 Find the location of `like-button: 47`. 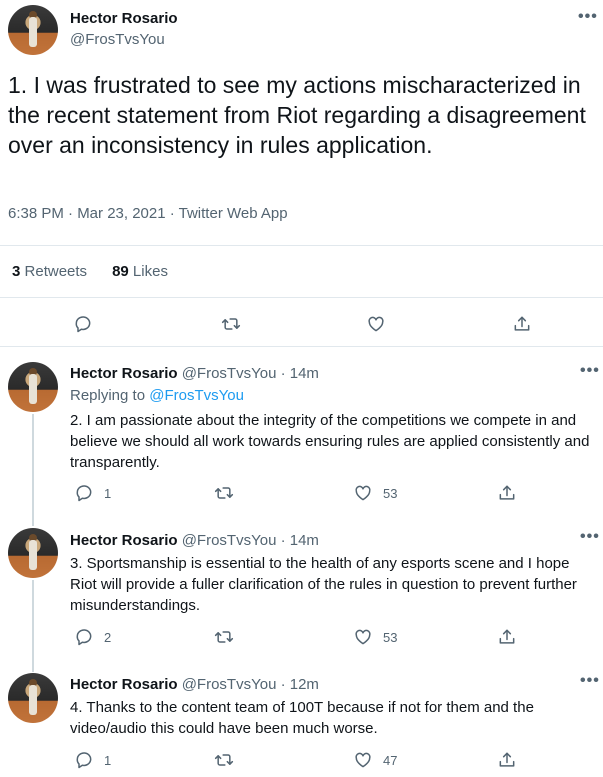

like-button: 47 is located at coordinates (375, 760).